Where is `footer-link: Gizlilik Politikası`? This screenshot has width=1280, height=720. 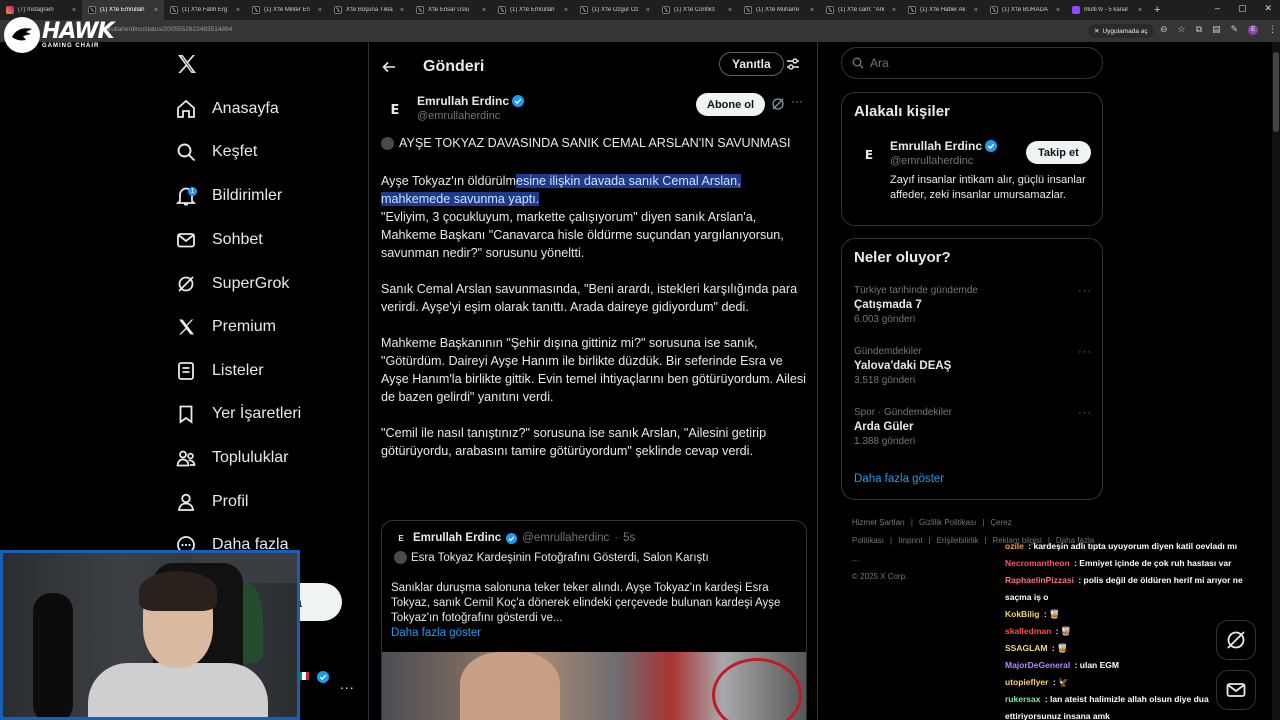 footer-link: Gizlilik Politikası is located at coordinates (947, 522).